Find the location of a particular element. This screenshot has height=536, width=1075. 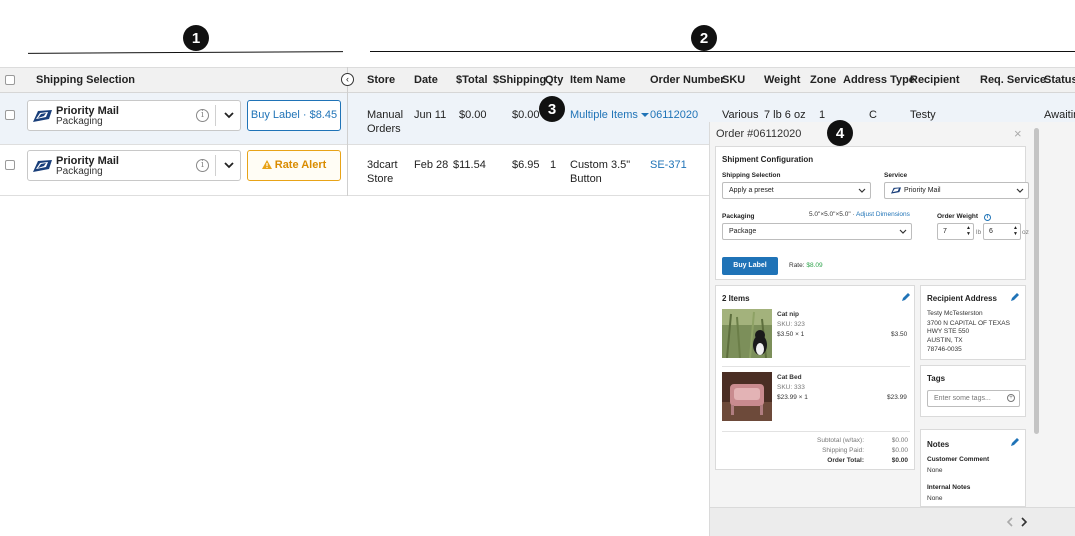

cat-bed-thumbnail is located at coordinates (747, 396).